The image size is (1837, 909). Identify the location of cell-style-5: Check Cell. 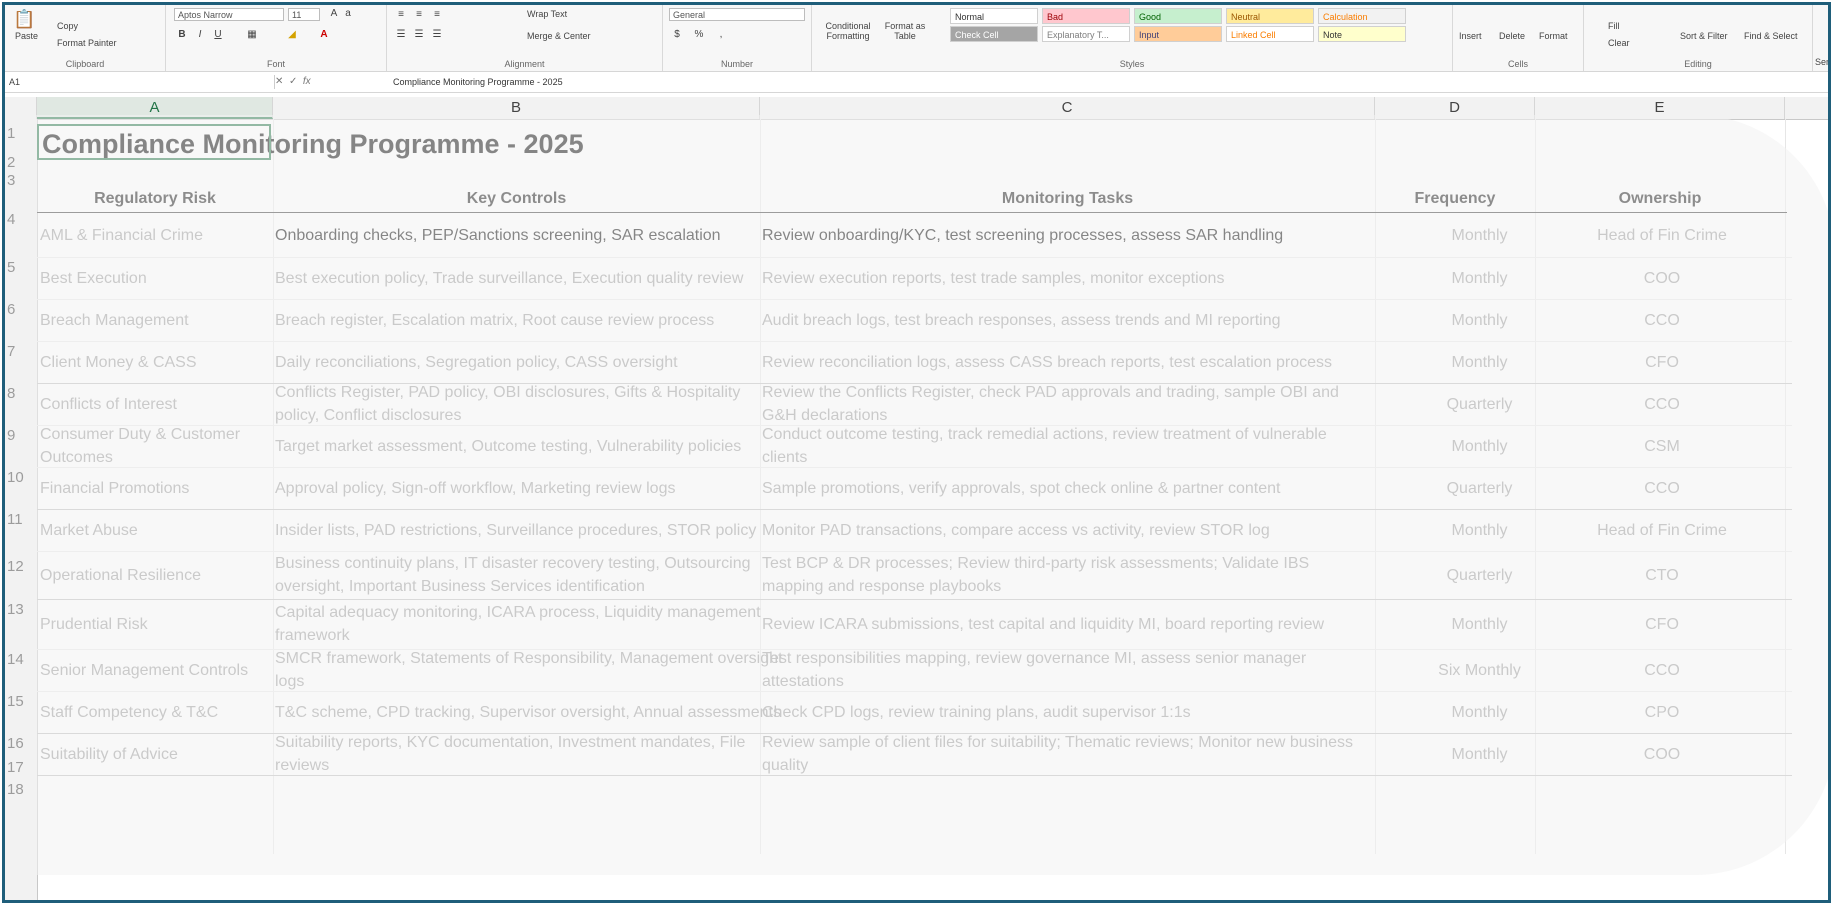
(994, 34).